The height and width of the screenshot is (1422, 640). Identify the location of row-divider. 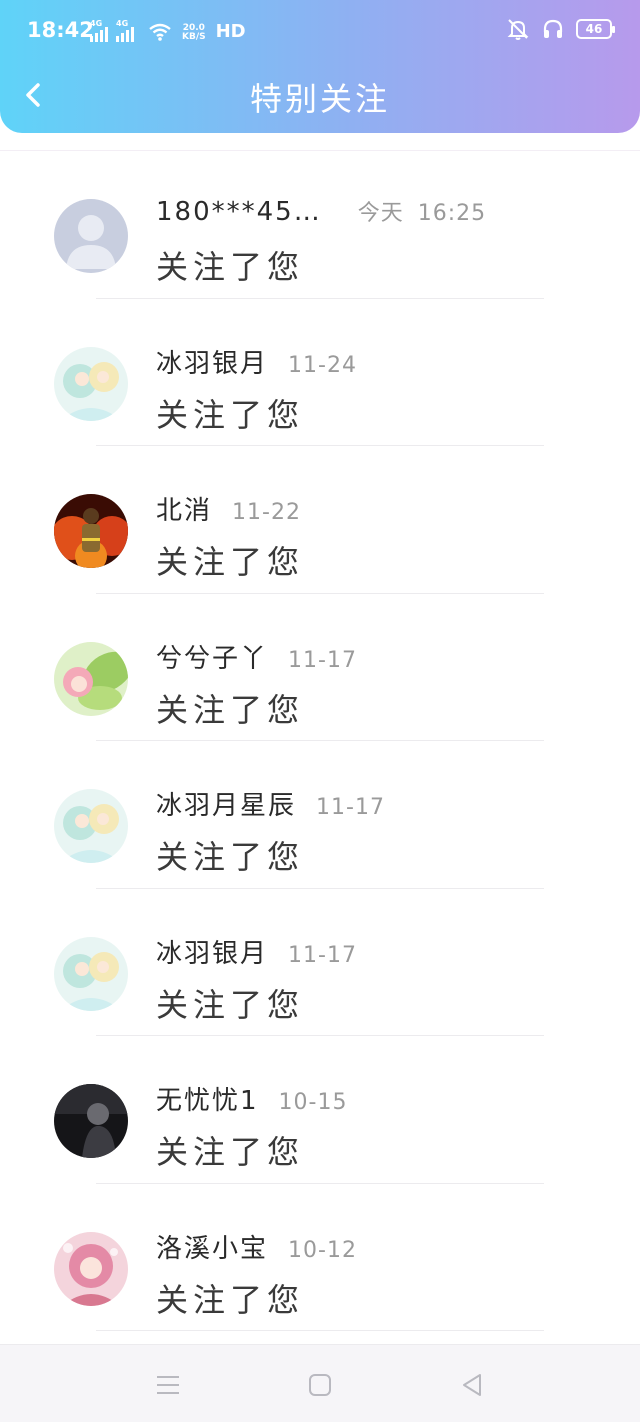
(320, 1330).